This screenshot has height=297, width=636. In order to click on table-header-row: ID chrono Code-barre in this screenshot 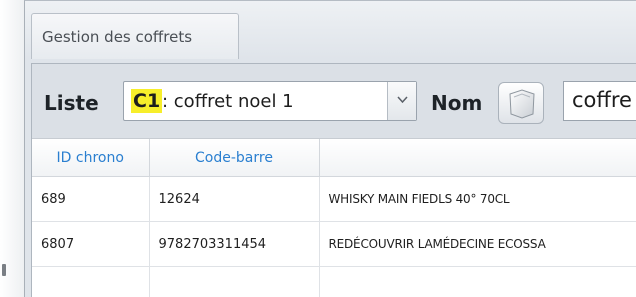, I will do `click(334, 158)`.